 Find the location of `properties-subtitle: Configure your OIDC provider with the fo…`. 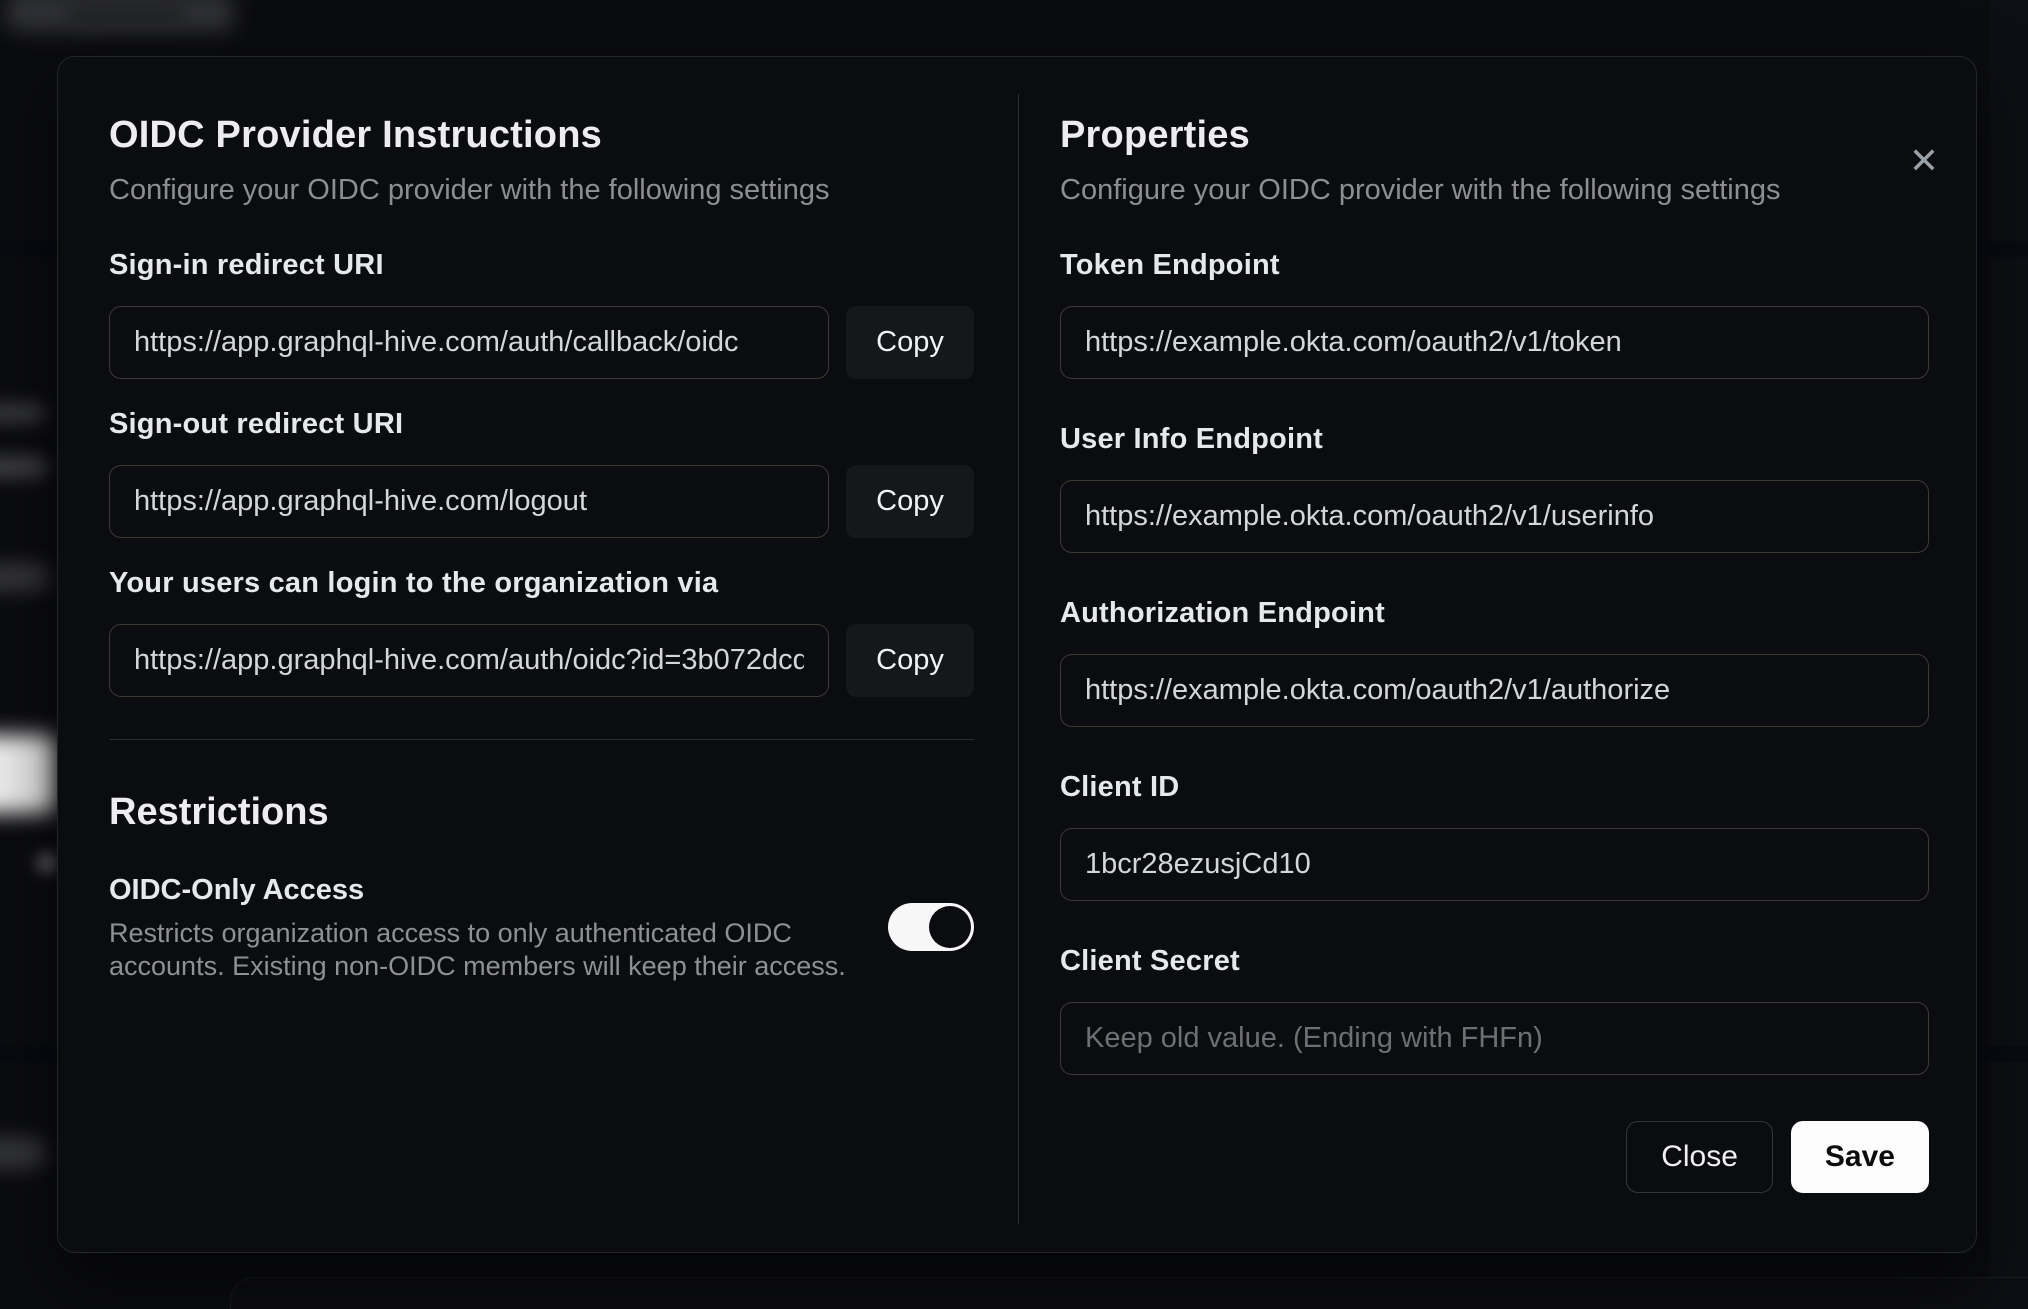

properties-subtitle: Configure your OIDC provider with the fo… is located at coordinates (1420, 190).